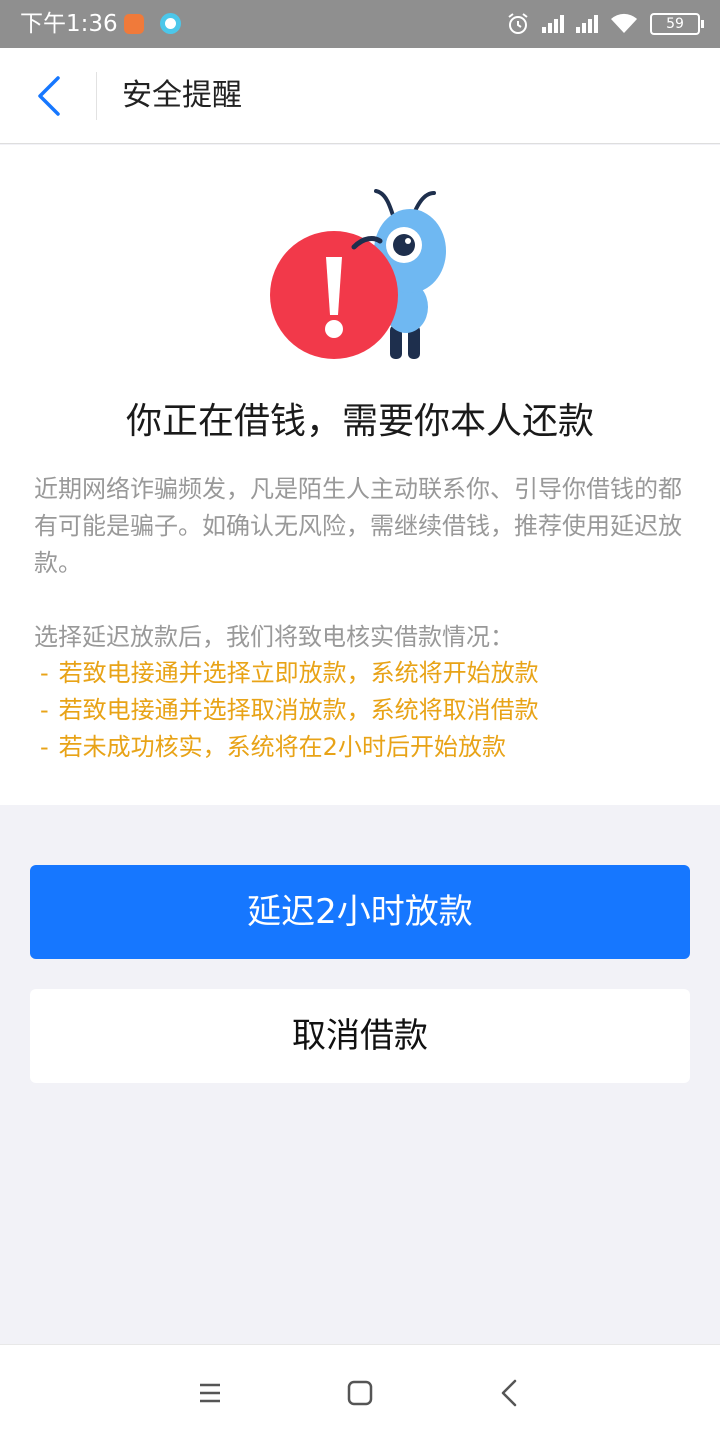  Describe the element at coordinates (360, 96) in the screenshot. I see `nav-bar: 安全提醒` at that location.